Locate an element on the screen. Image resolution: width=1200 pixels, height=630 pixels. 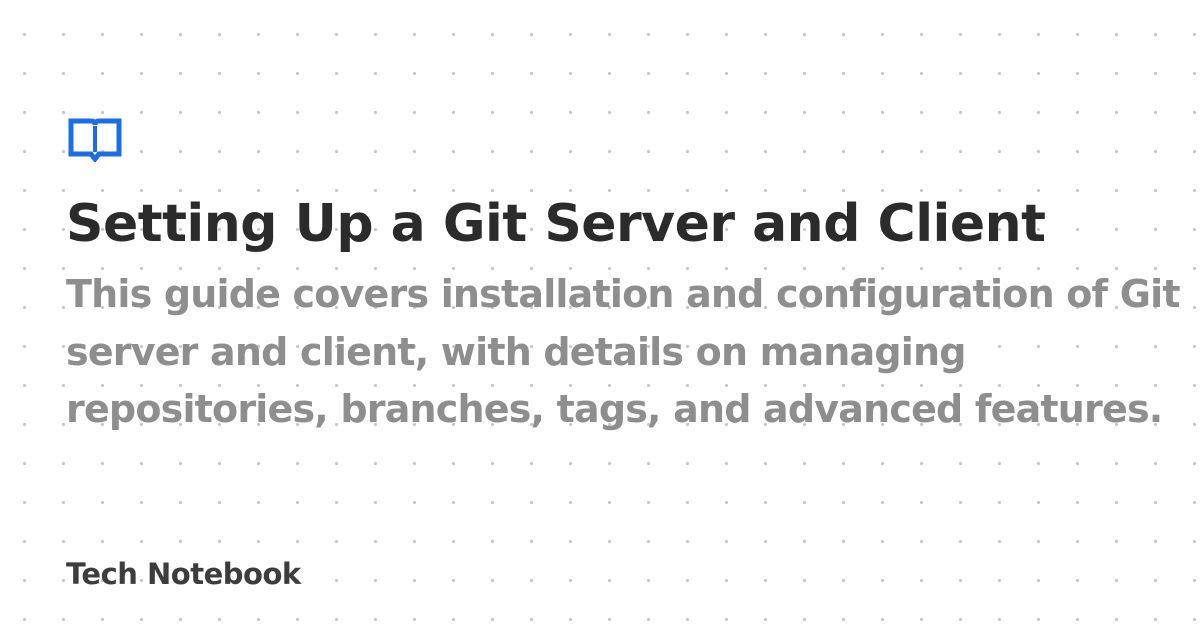
site-name: Tech Notebook is located at coordinates (183, 574).